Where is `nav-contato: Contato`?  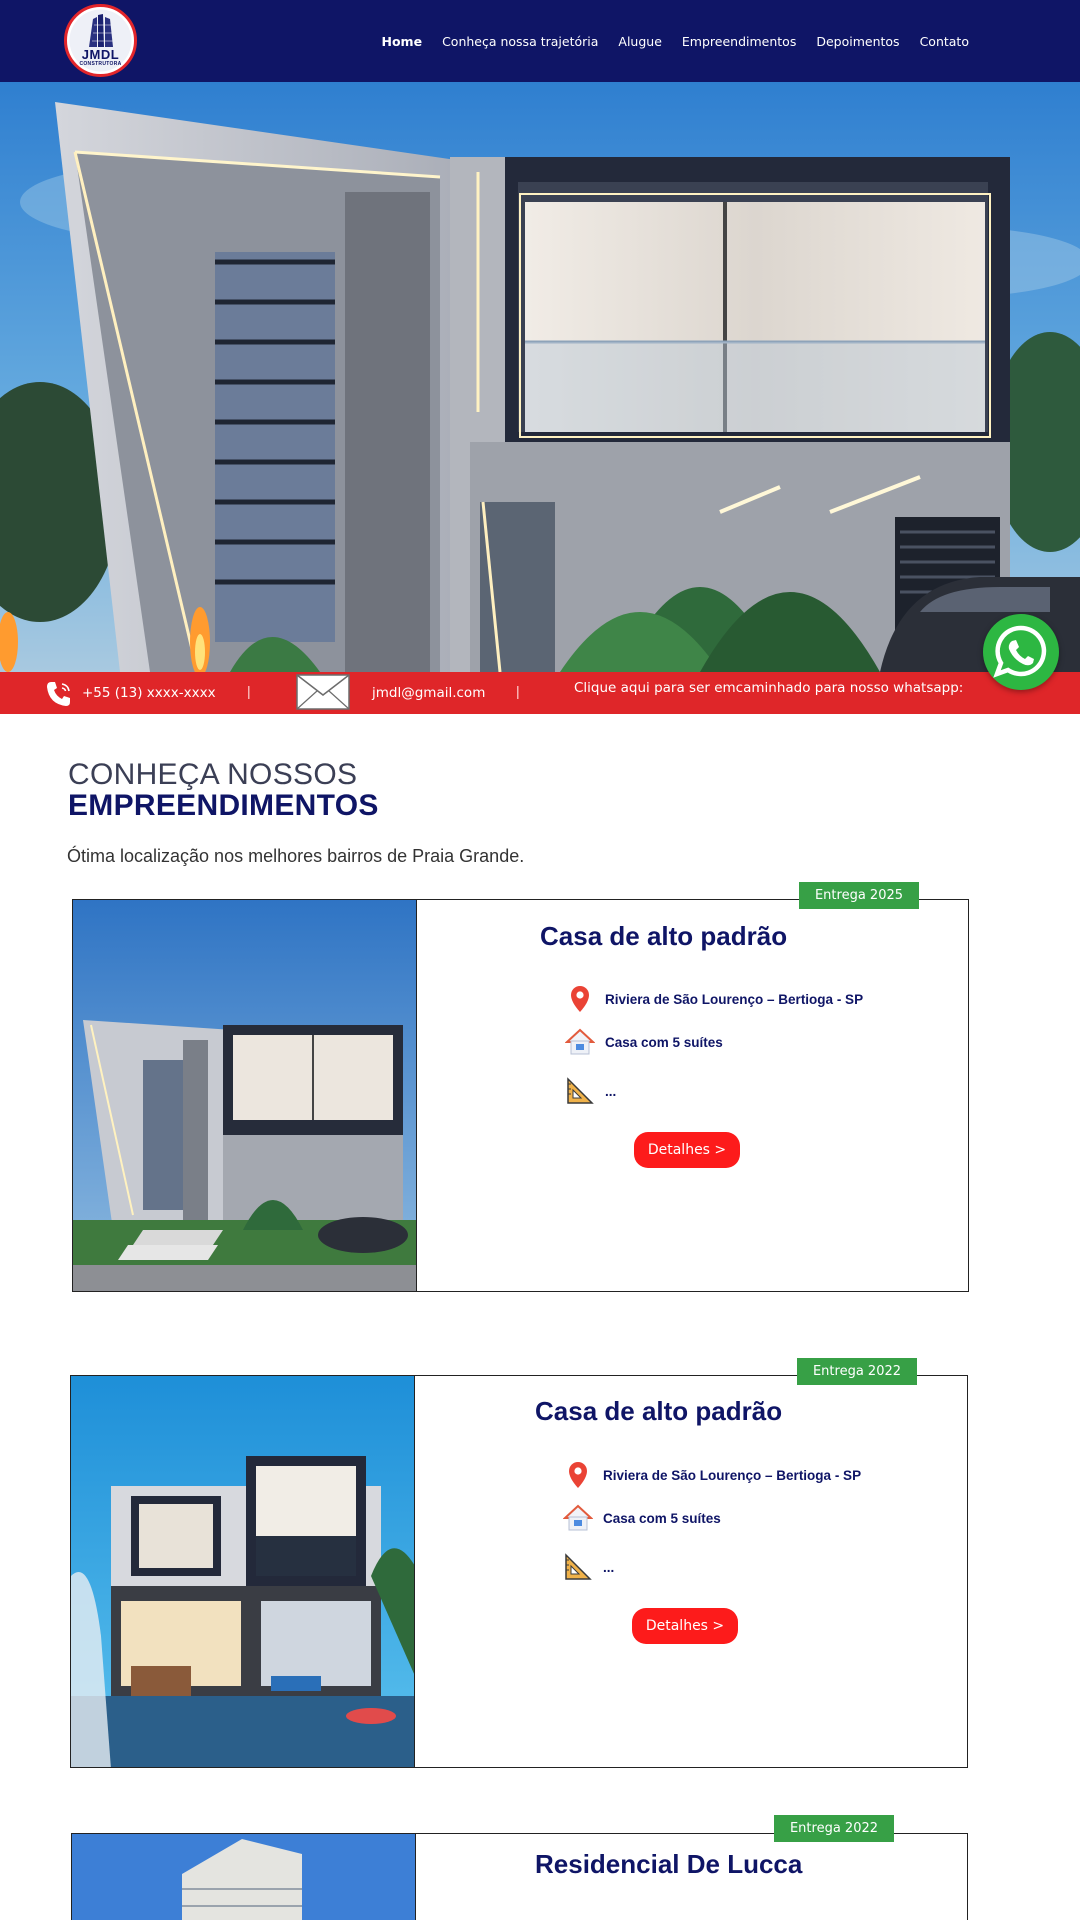 nav-contato: Contato is located at coordinates (944, 41).